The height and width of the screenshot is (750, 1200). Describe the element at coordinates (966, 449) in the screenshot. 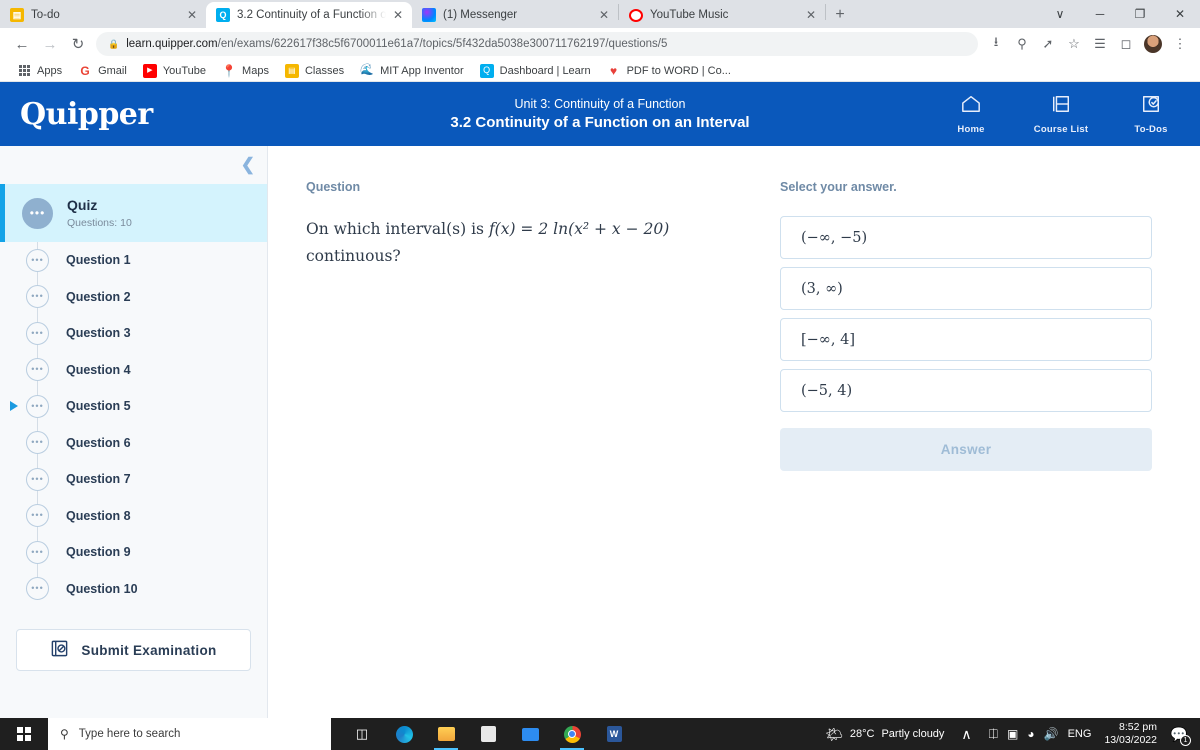

I see `answer-button: Answer` at that location.